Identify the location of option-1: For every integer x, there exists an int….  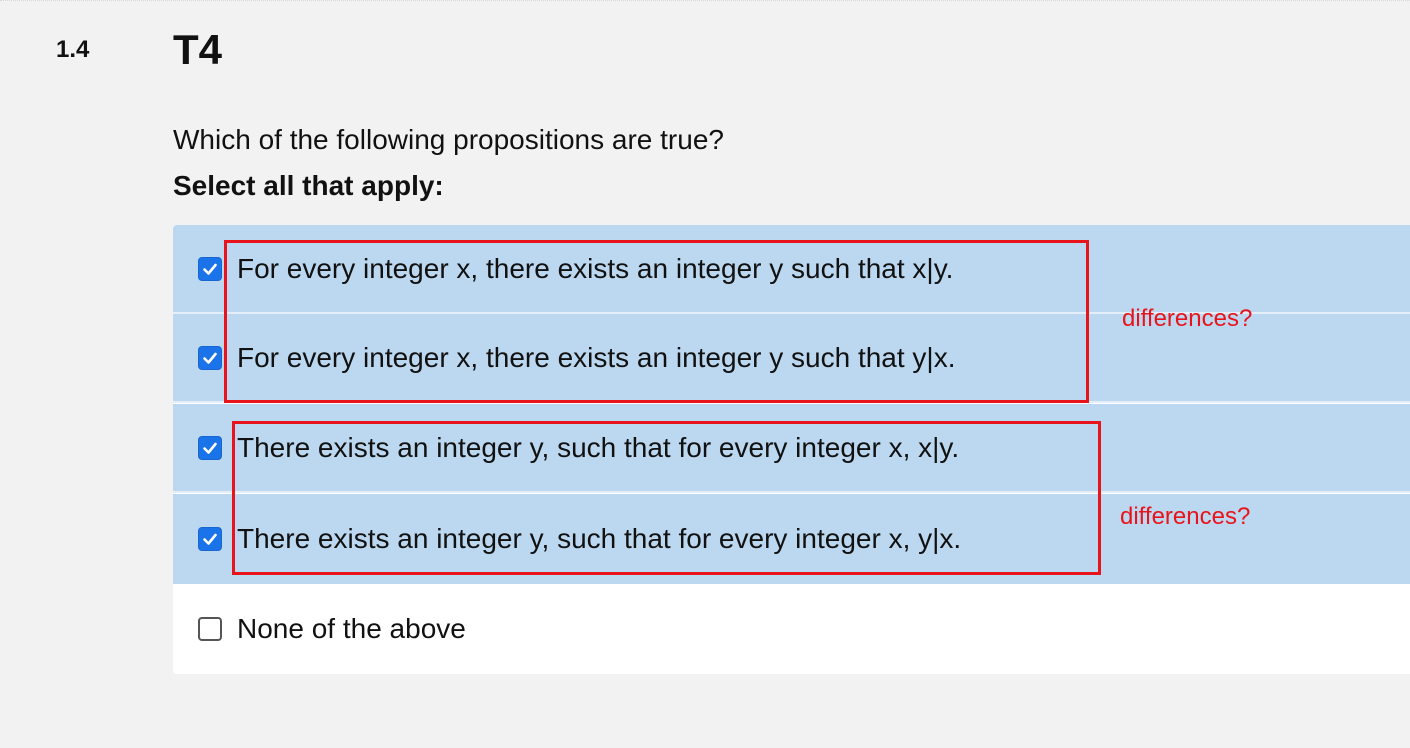
(791, 269).